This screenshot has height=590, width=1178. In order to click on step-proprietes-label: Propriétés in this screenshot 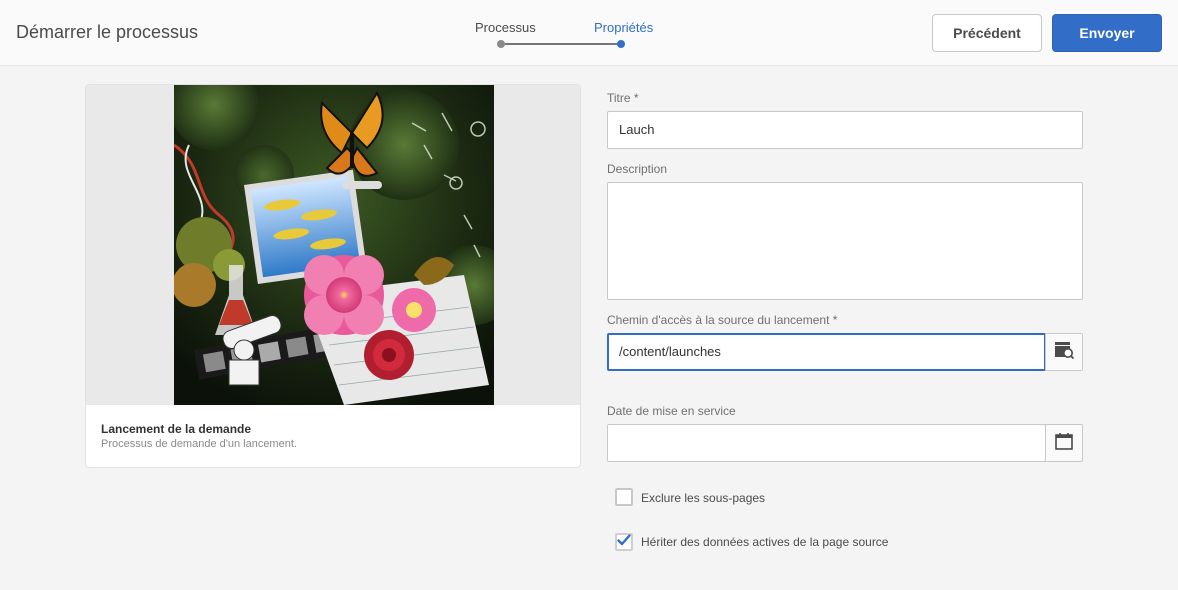, I will do `click(623, 27)`.